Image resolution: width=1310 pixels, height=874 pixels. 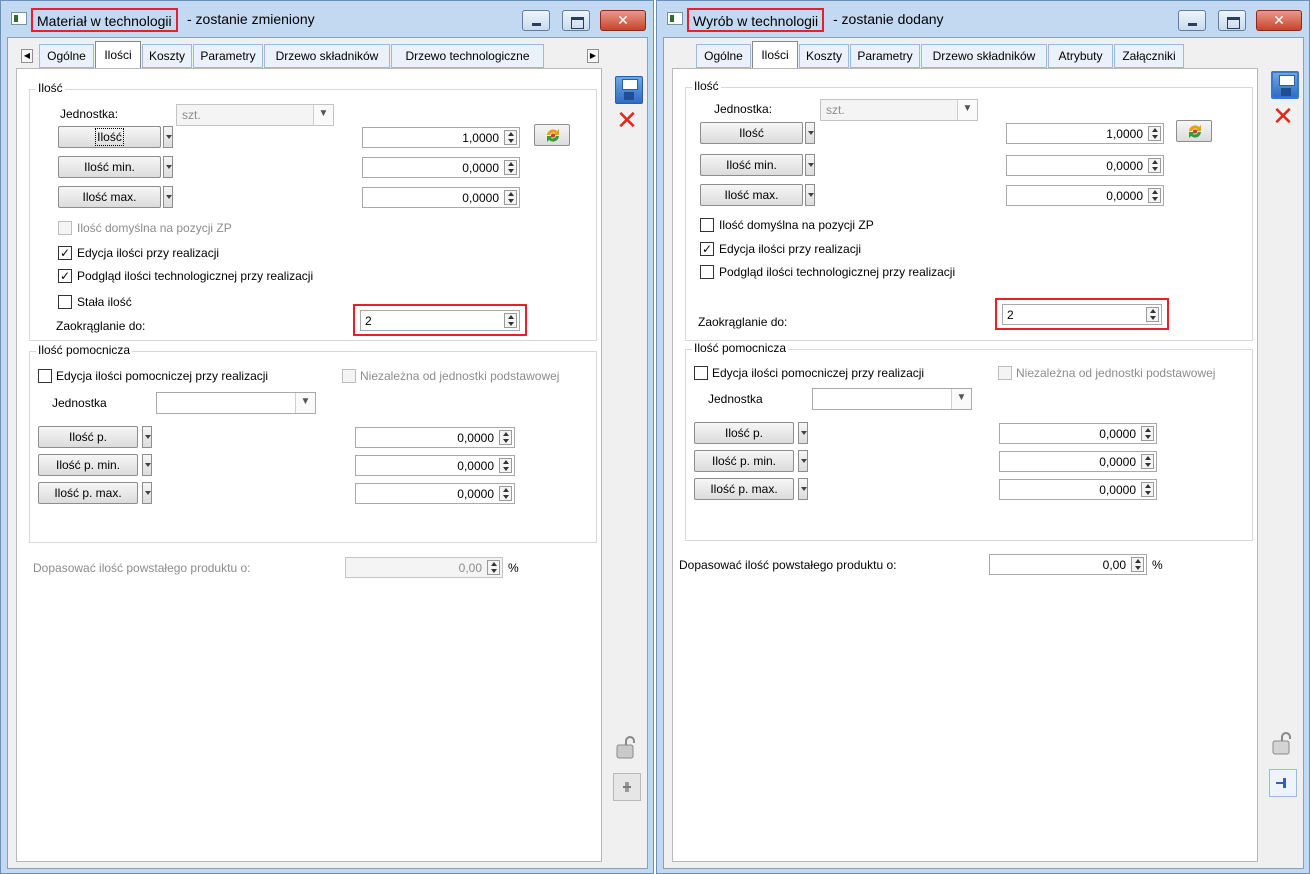 What do you see at coordinates (1149, 56) in the screenshot?
I see `tab-attachments: Załączniki` at bounding box center [1149, 56].